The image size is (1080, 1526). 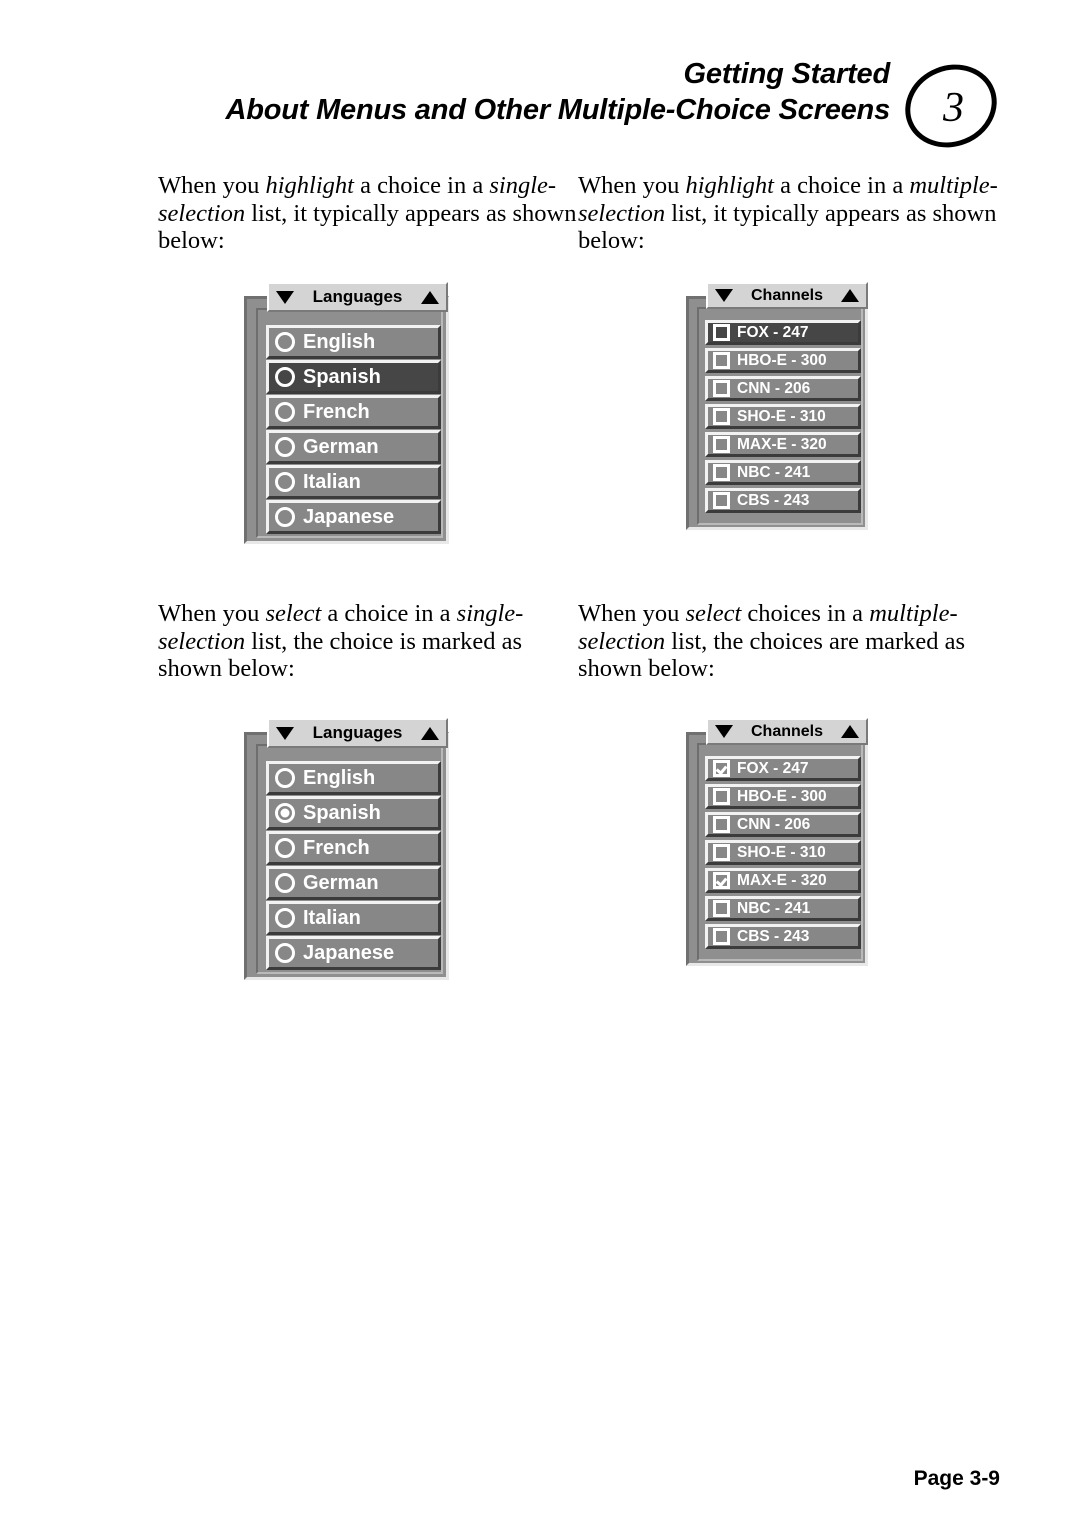 What do you see at coordinates (773, 936) in the screenshot?
I see `menu-row-label: CBS - 243` at bounding box center [773, 936].